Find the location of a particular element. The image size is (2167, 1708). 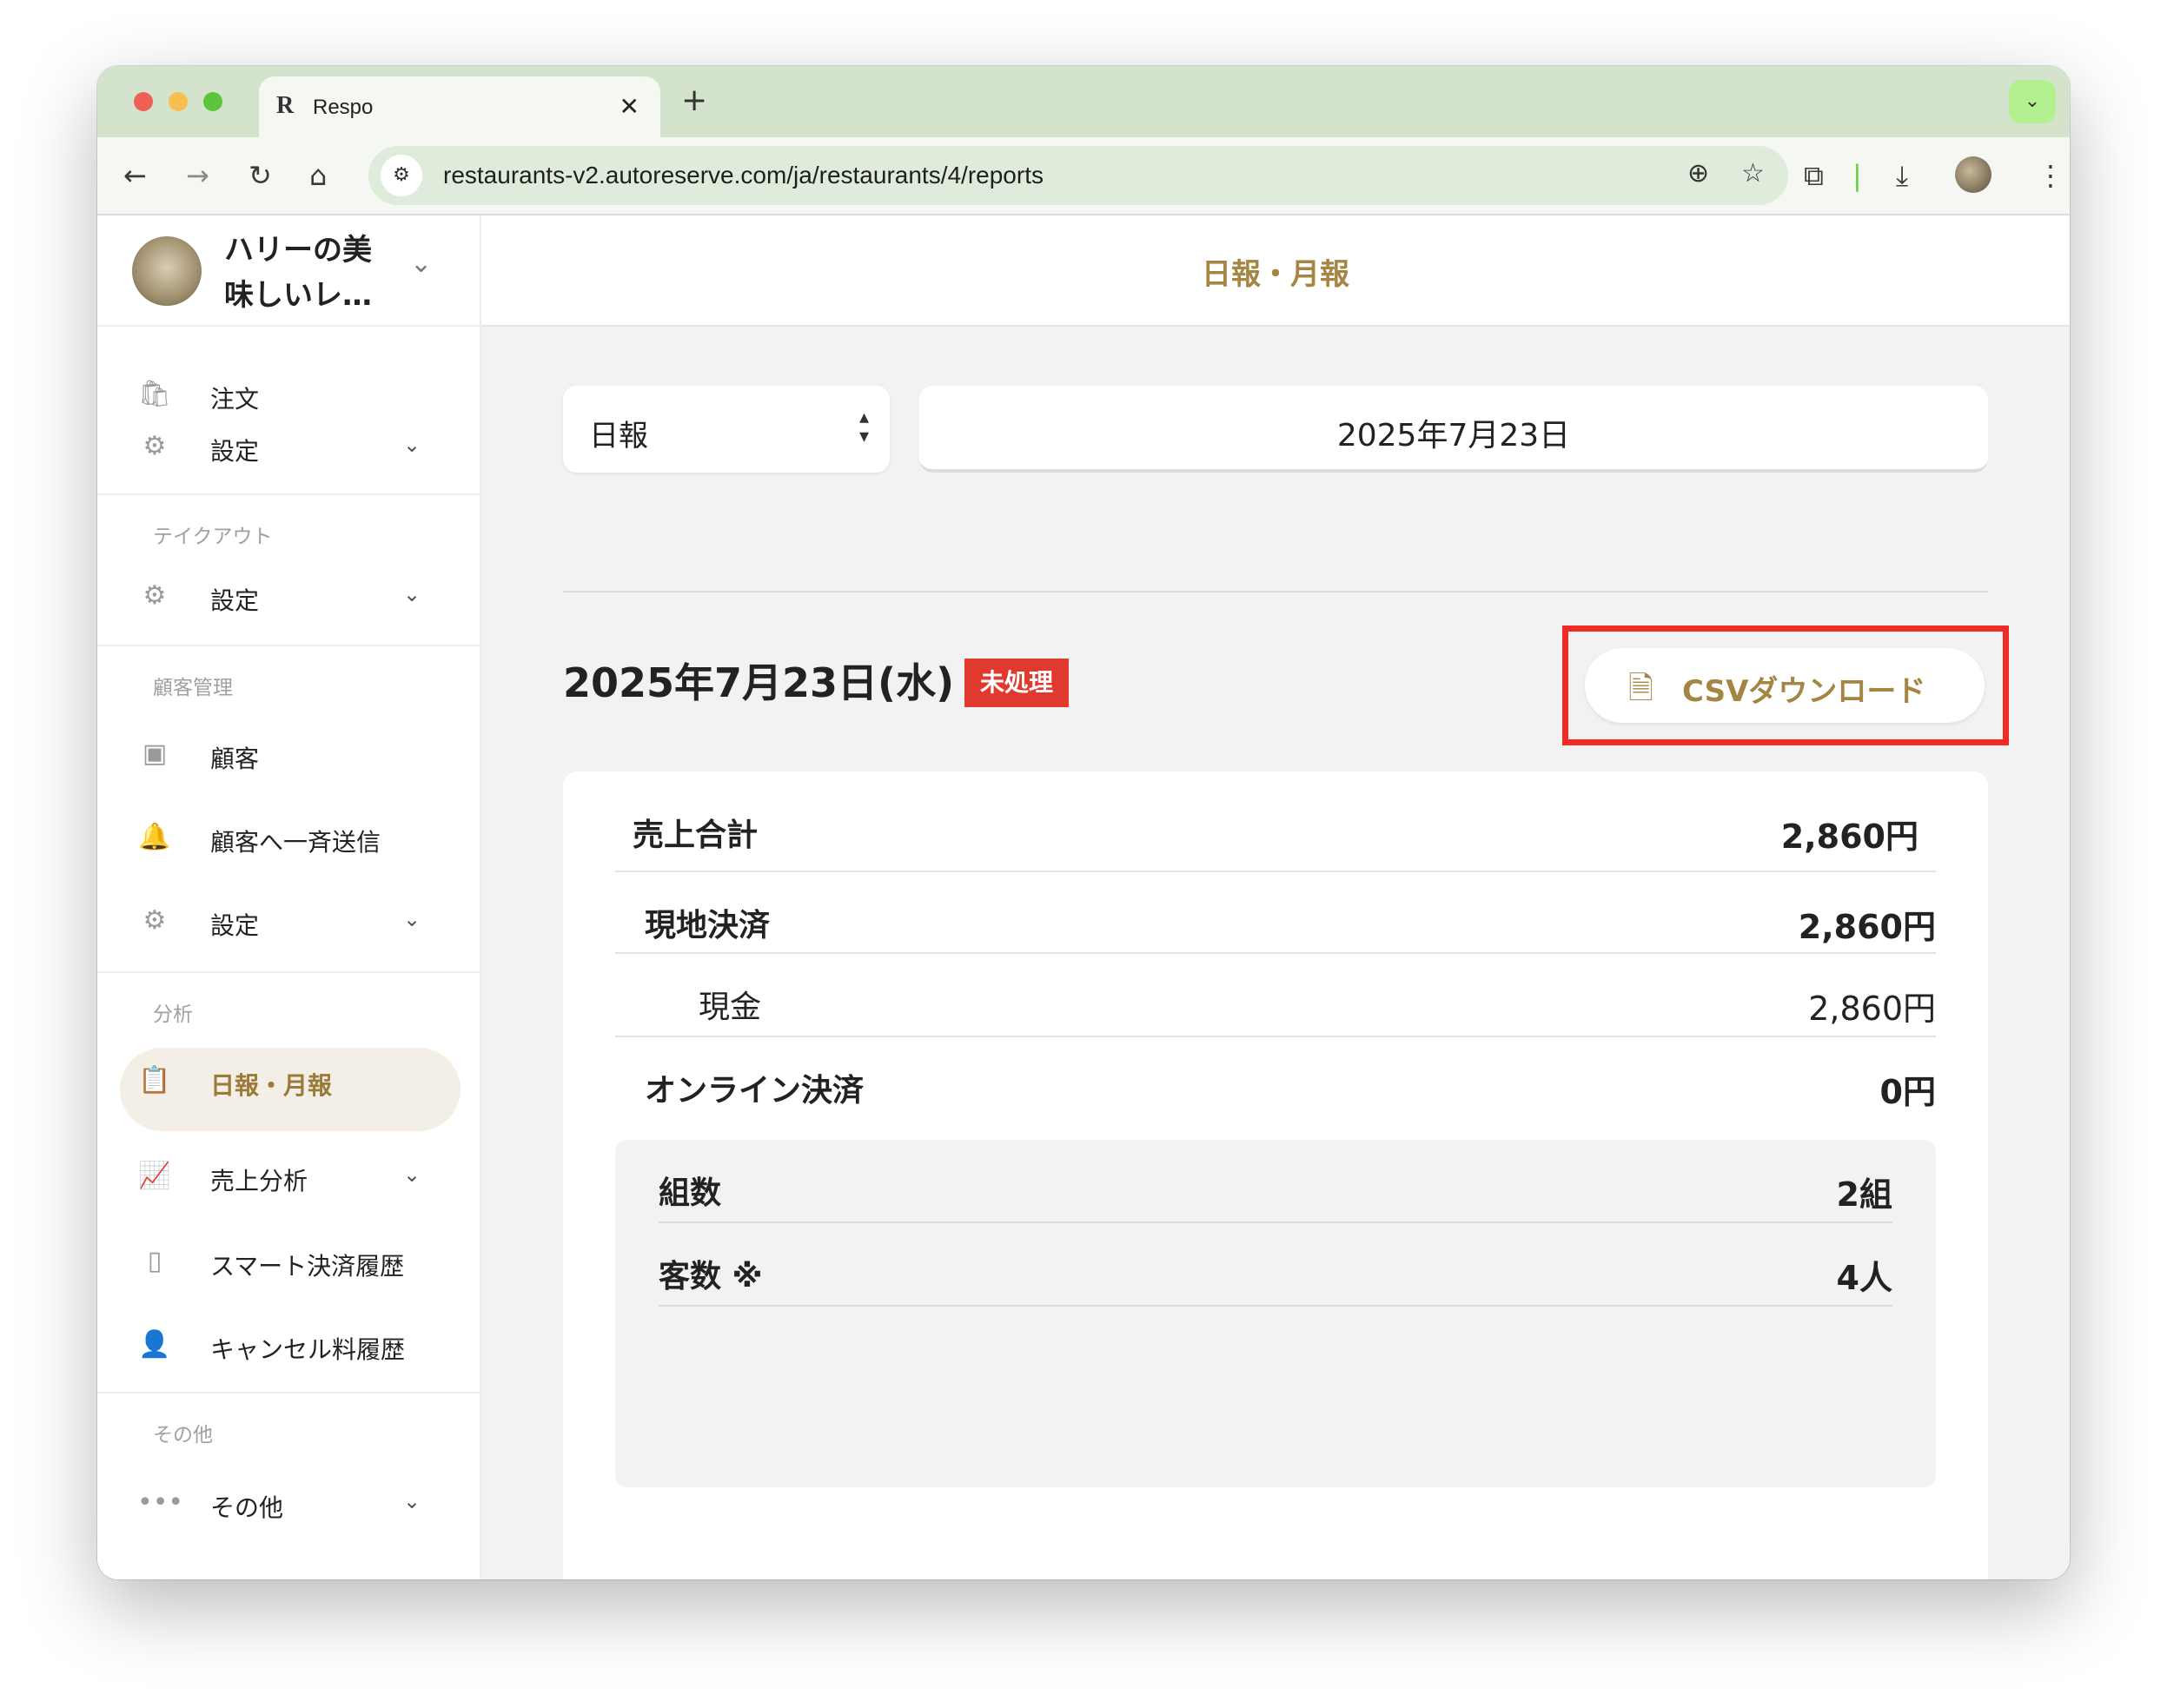

profile-avatar is located at coordinates (1973, 175).